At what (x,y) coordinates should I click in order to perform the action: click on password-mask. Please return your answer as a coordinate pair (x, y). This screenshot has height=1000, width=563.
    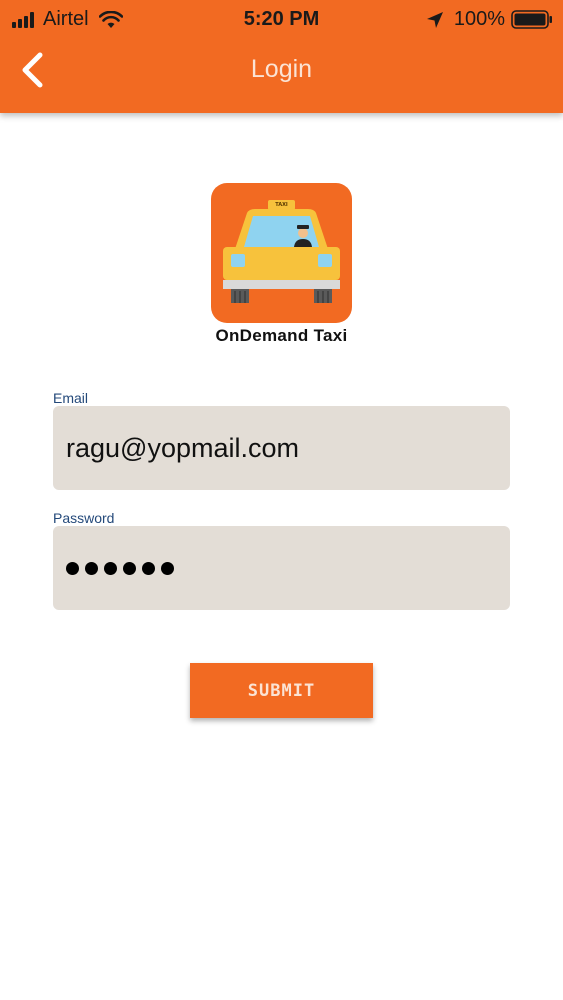
    Looking at the image, I should click on (123, 568).